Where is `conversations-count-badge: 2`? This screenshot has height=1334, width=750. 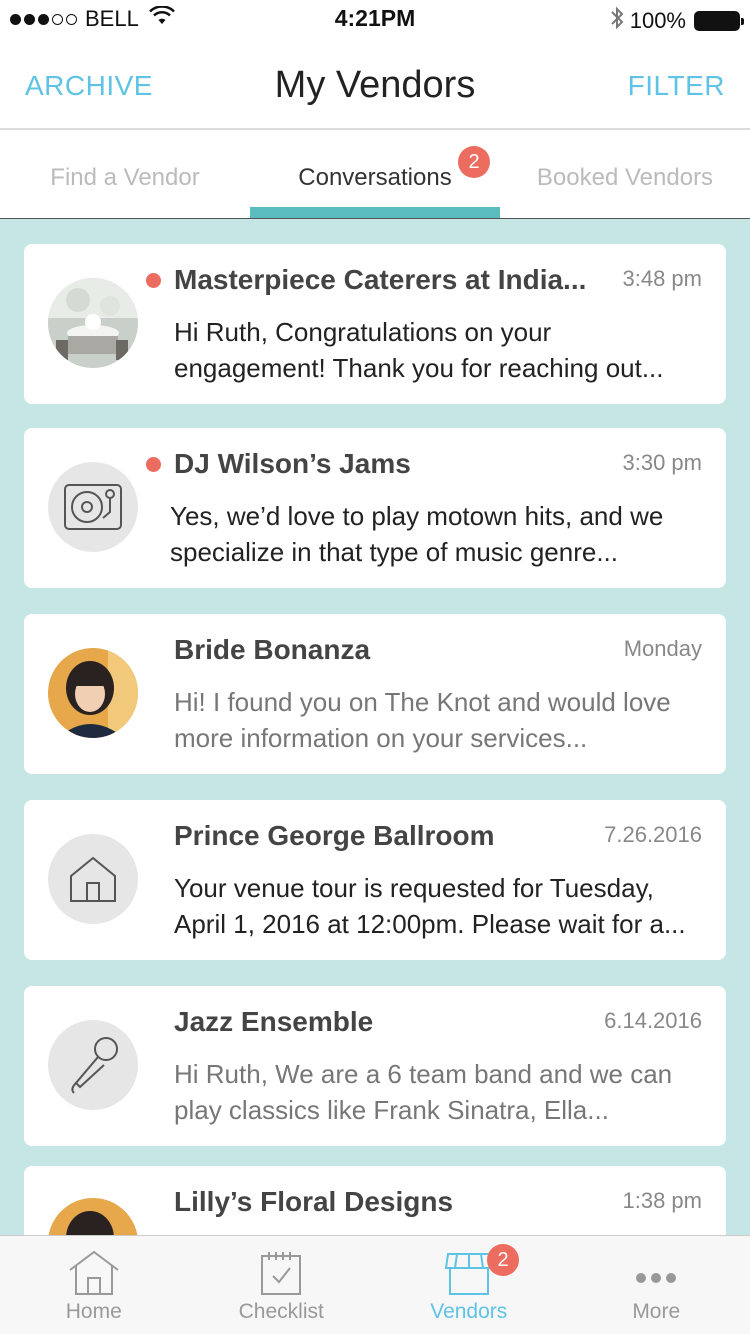 conversations-count-badge: 2 is located at coordinates (474, 162).